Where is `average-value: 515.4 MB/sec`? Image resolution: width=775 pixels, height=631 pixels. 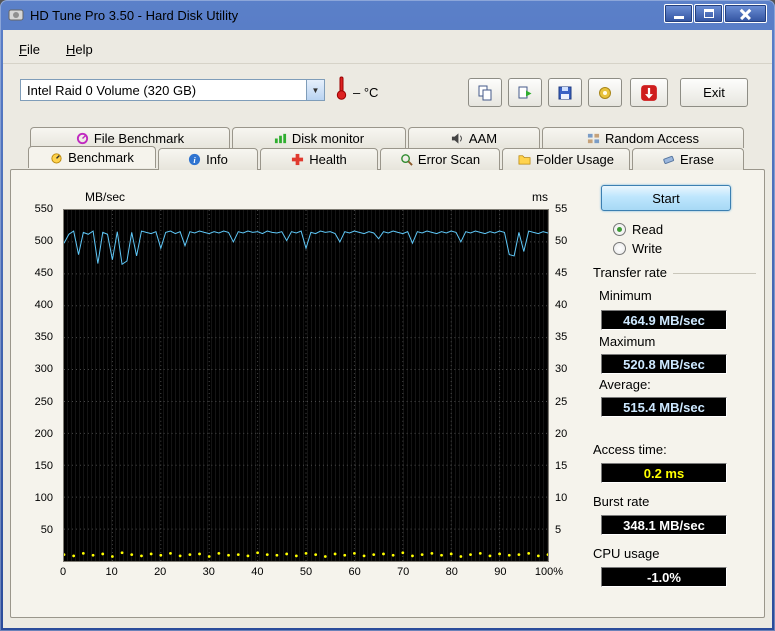 average-value: 515.4 MB/sec is located at coordinates (664, 407).